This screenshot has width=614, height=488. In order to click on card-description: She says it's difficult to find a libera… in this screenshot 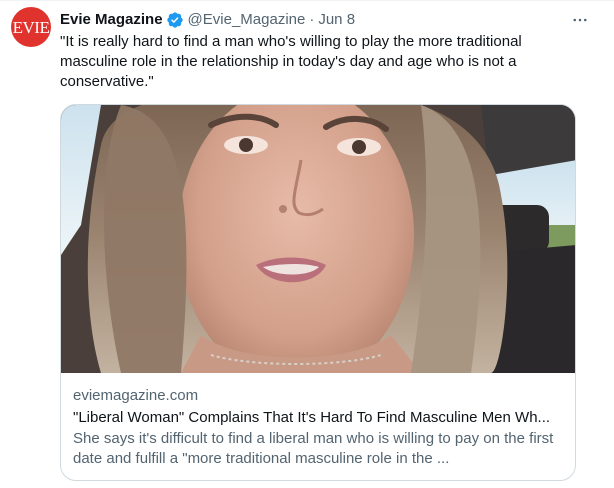, I will do `click(313, 448)`.